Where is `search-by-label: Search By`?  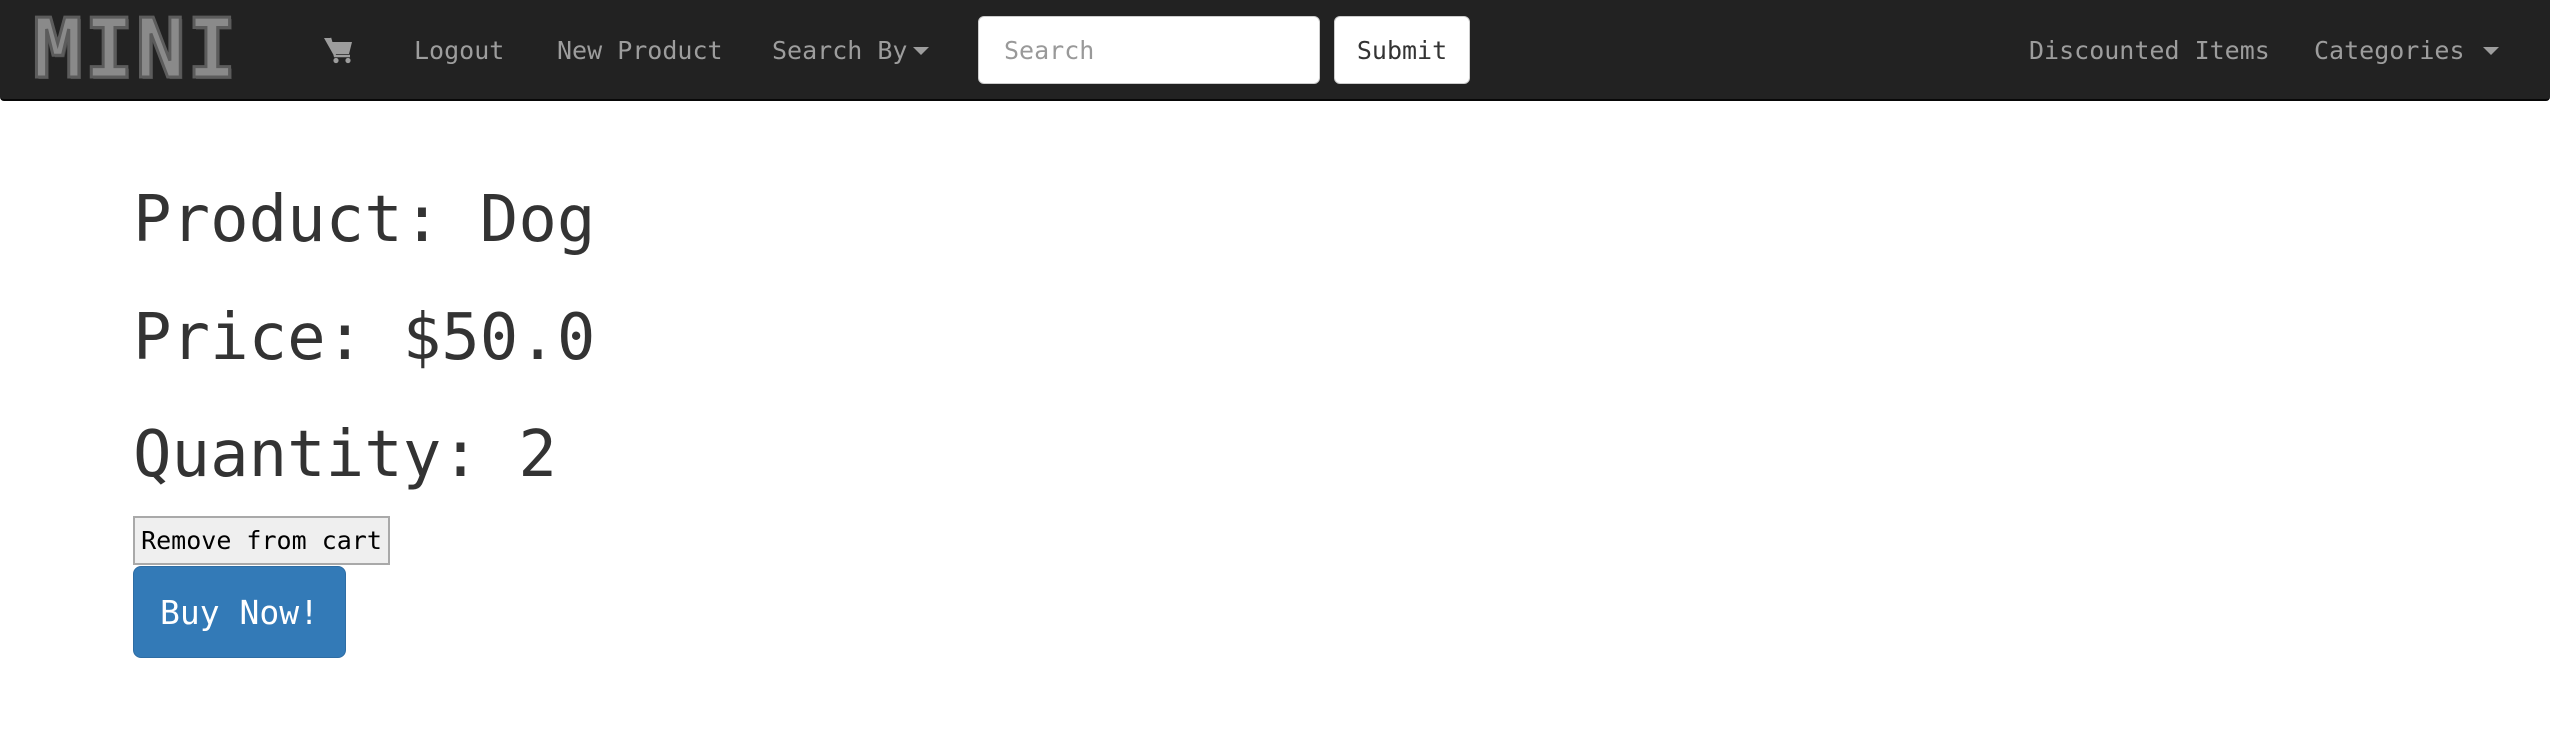 search-by-label: Search By is located at coordinates (840, 50).